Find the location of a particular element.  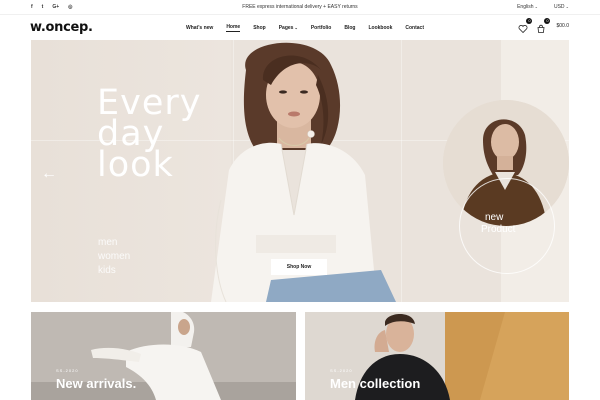

wishlist-button: 0 is located at coordinates (525, 26).